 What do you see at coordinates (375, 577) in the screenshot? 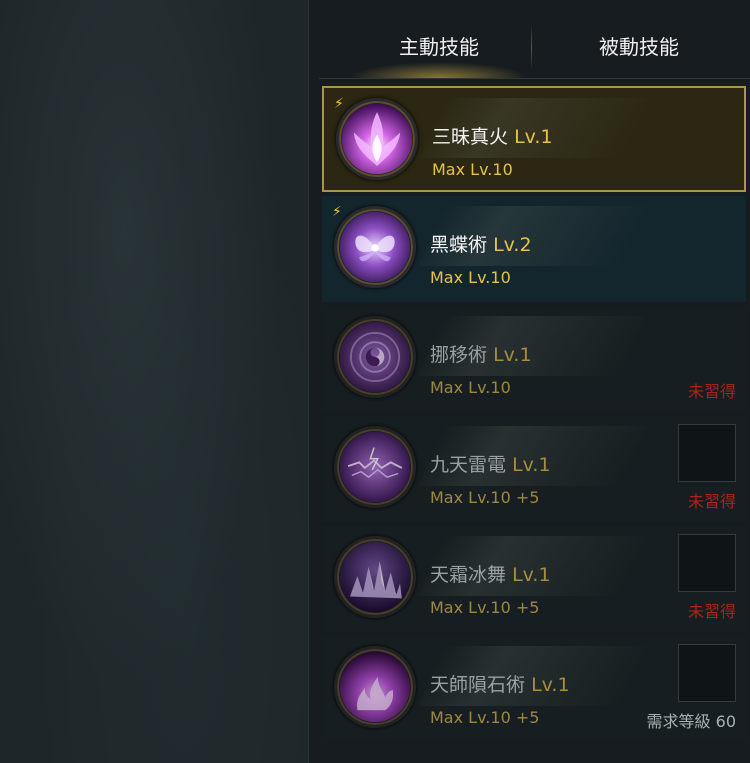
I see `ice-crystals-icon` at bounding box center [375, 577].